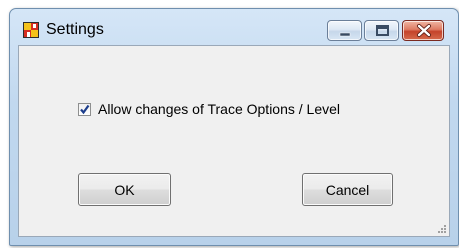 This screenshot has width=459, height=248. I want to click on close-button, so click(423, 30).